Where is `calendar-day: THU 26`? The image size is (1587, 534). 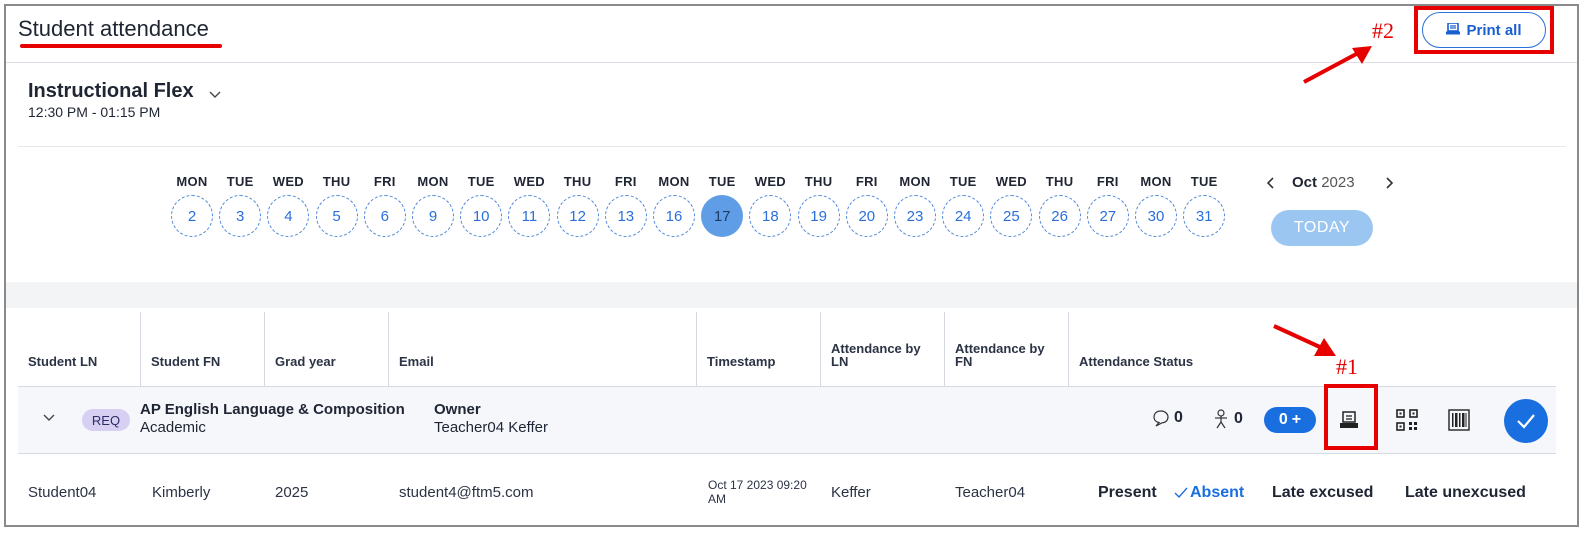 calendar-day: THU 26 is located at coordinates (1060, 205).